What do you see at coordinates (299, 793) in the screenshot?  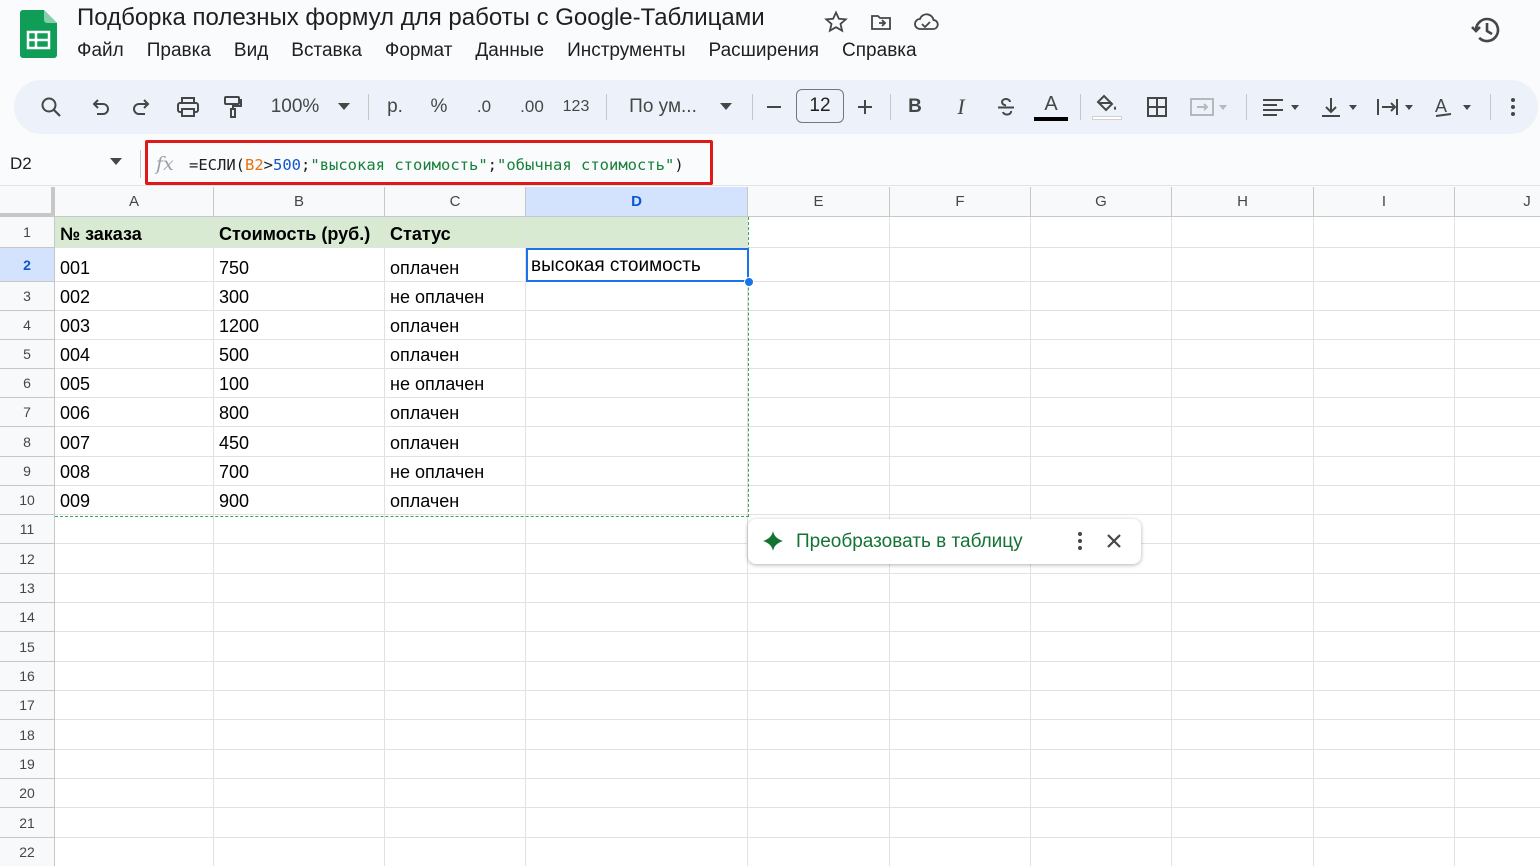 I see `cell-b20` at bounding box center [299, 793].